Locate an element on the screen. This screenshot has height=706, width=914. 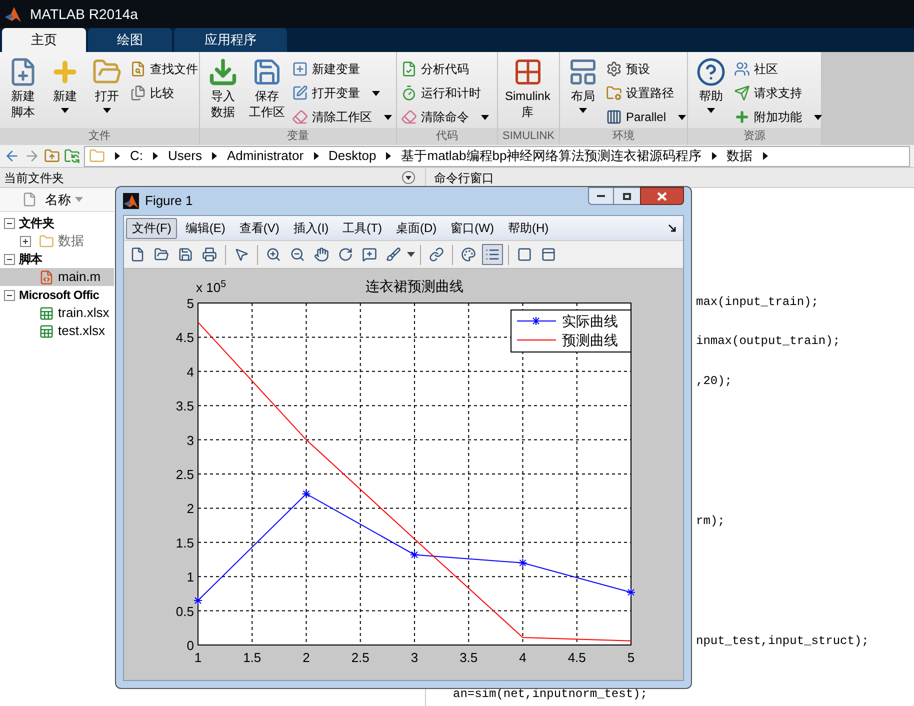
ribbon-button: 运行和计时 is located at coordinates (445, 93).